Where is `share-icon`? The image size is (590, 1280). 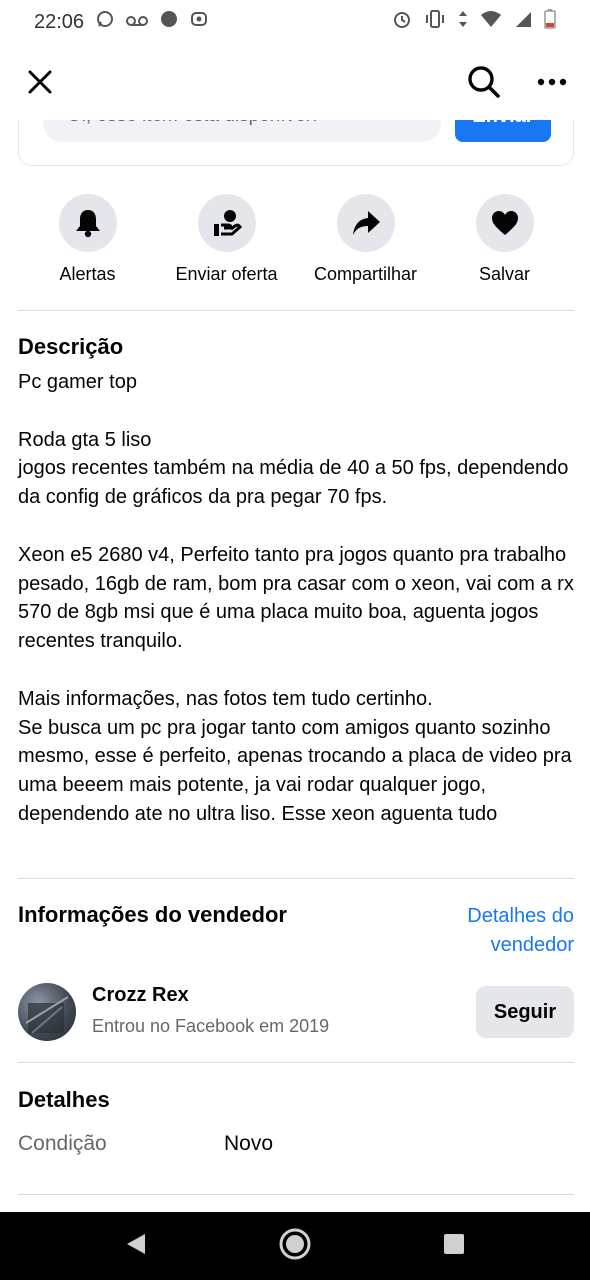 share-icon is located at coordinates (365, 223).